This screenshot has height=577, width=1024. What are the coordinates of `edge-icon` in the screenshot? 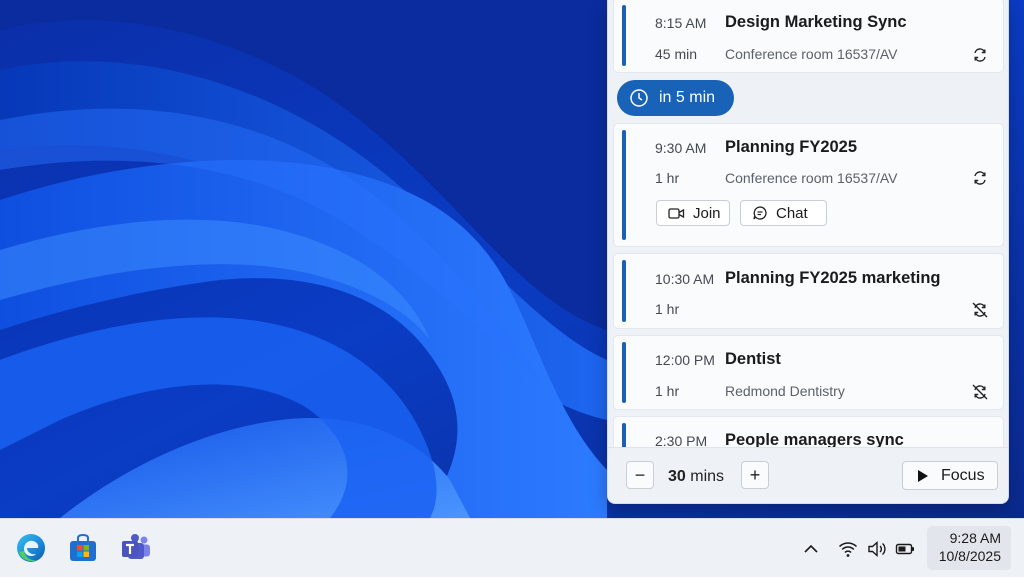 It's located at (31, 548).